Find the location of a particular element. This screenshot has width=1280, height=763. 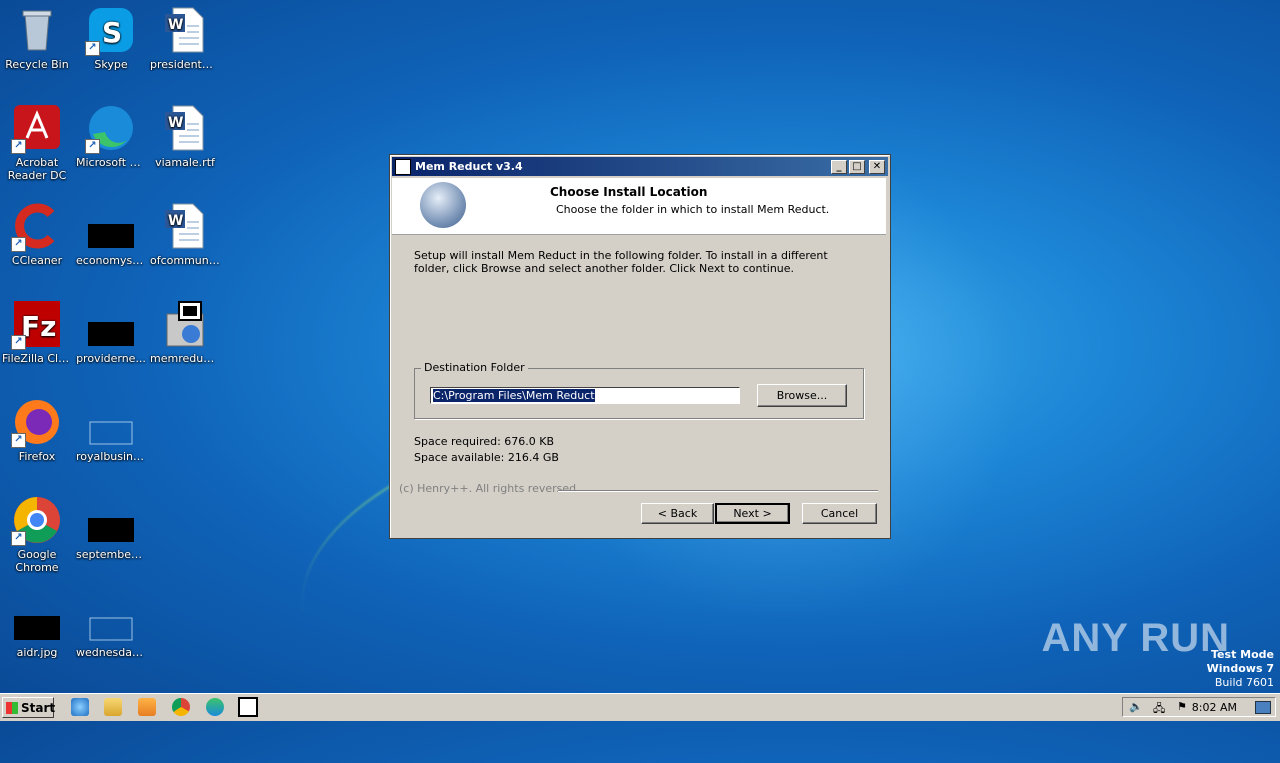

desktop-icon-skype: S ↗ Skype is located at coordinates (111, 38).